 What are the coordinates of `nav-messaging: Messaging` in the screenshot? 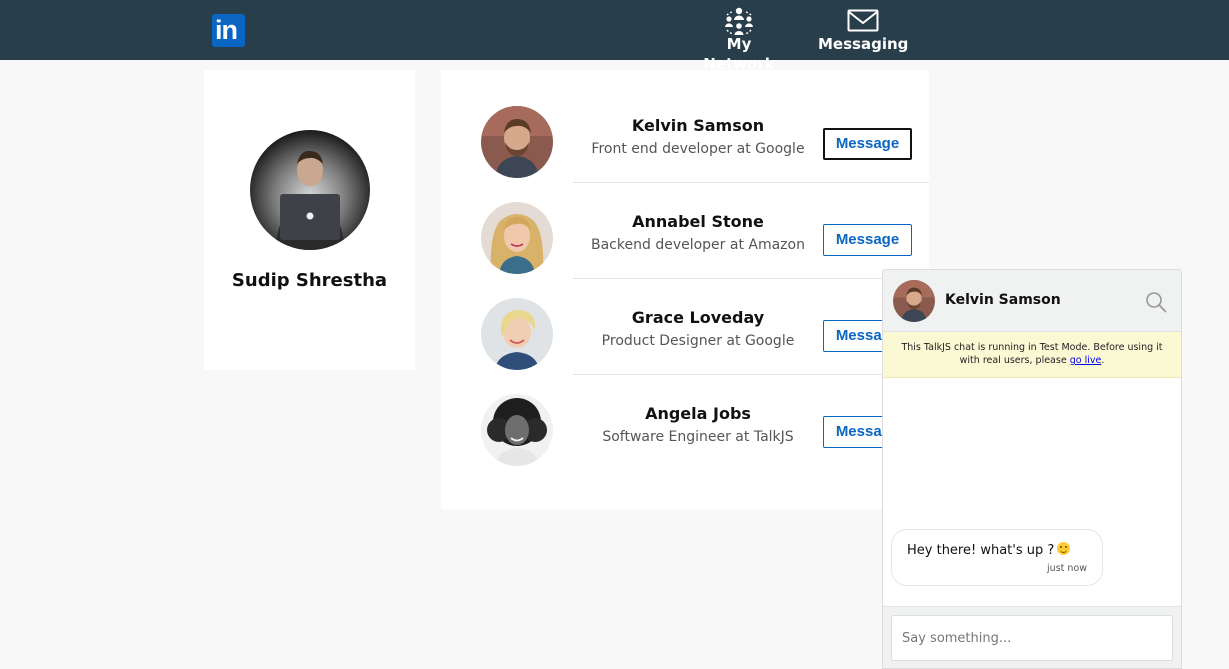 It's located at (863, 31).